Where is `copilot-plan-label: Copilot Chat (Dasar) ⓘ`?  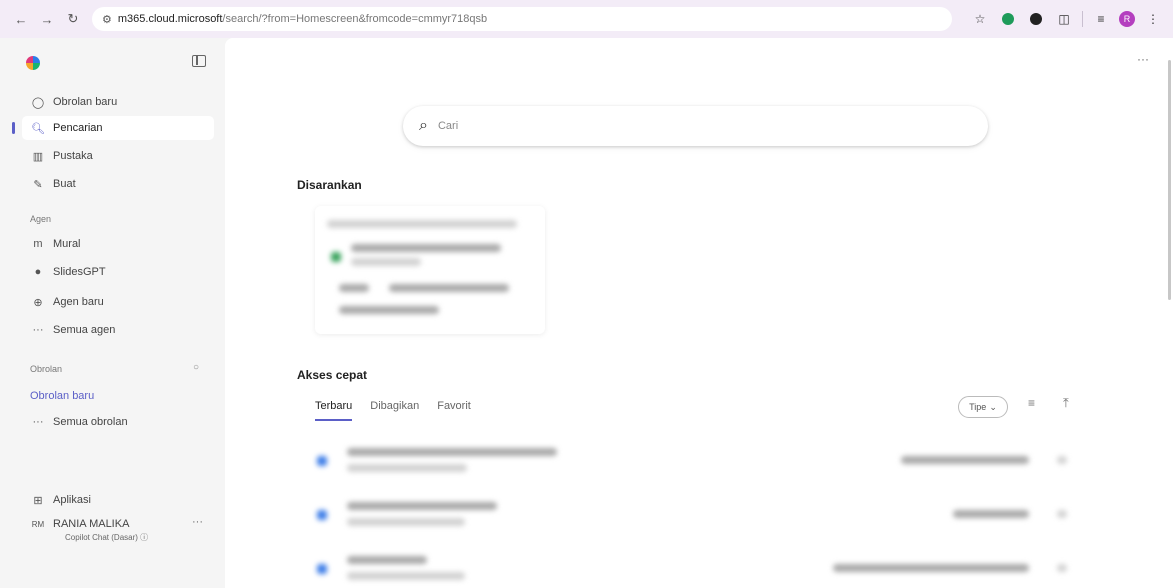
copilot-plan-label: Copilot Chat (Dasar) ⓘ is located at coordinates (106, 537).